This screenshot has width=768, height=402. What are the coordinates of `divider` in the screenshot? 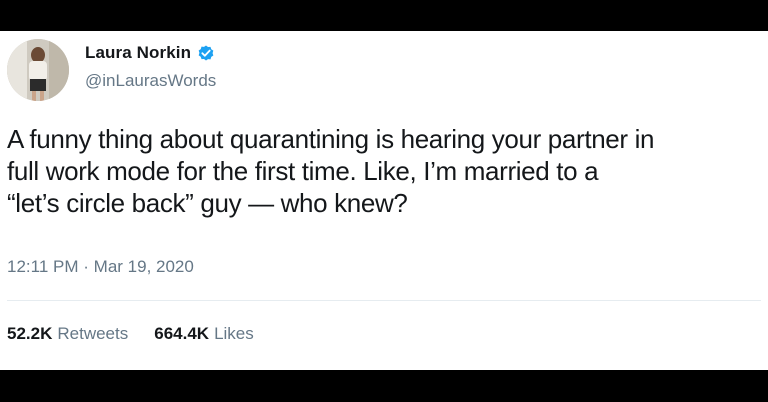 It's located at (384, 300).